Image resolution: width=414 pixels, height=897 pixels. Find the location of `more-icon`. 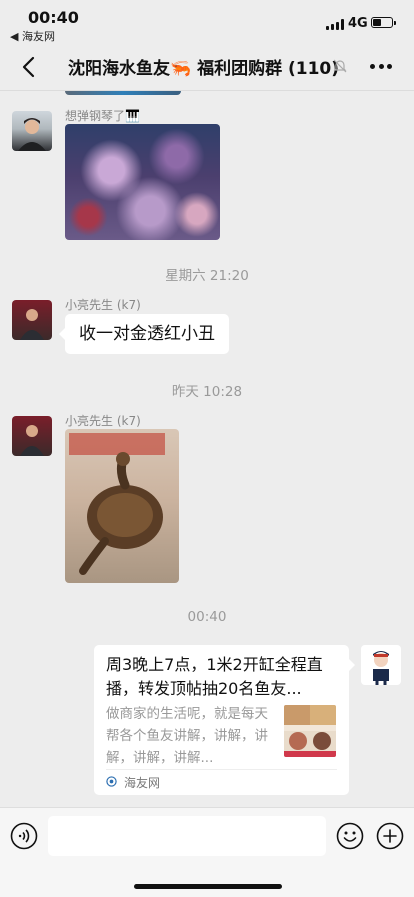

more-icon is located at coordinates (381, 67).